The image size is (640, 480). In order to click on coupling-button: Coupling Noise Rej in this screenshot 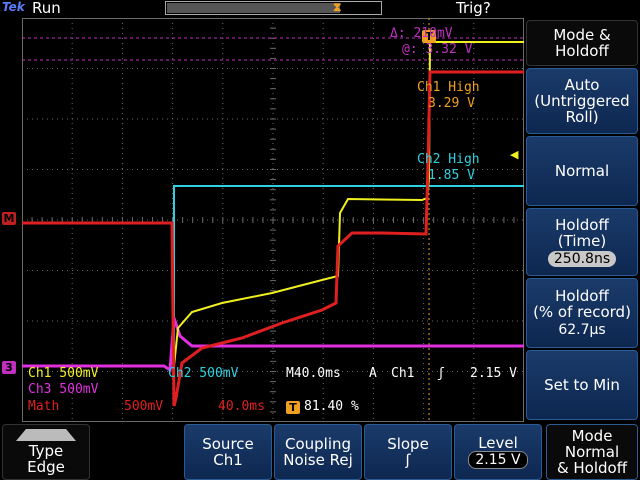, I will do `click(318, 452)`.